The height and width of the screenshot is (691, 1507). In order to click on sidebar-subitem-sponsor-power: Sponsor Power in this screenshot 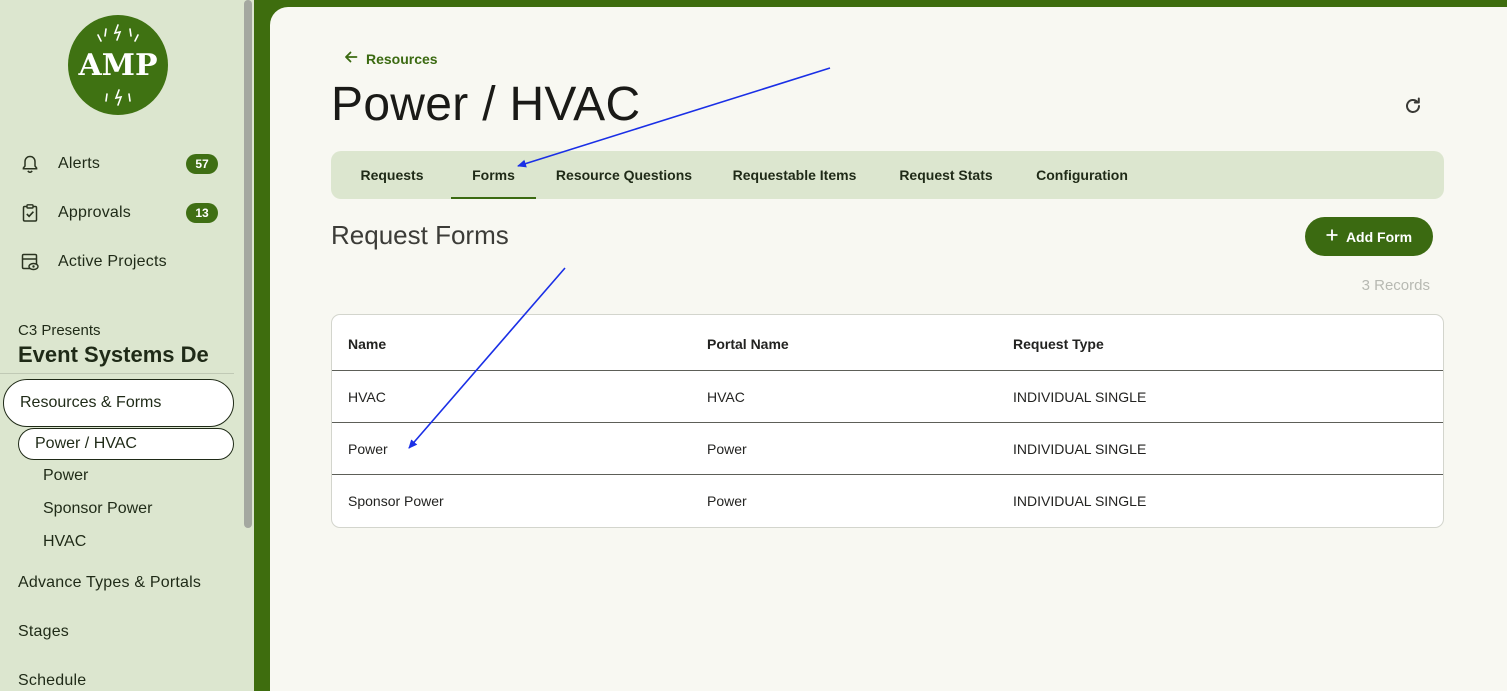, I will do `click(97, 509)`.